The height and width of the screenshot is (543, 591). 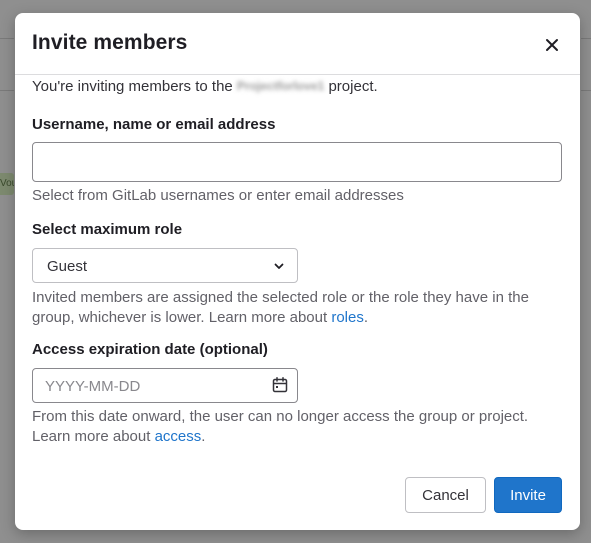 I want to click on roles-link: roles, so click(x=347, y=317).